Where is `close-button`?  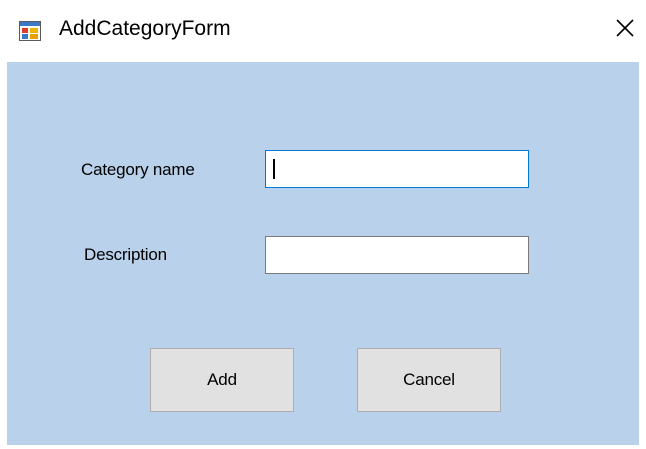 close-button is located at coordinates (625, 30).